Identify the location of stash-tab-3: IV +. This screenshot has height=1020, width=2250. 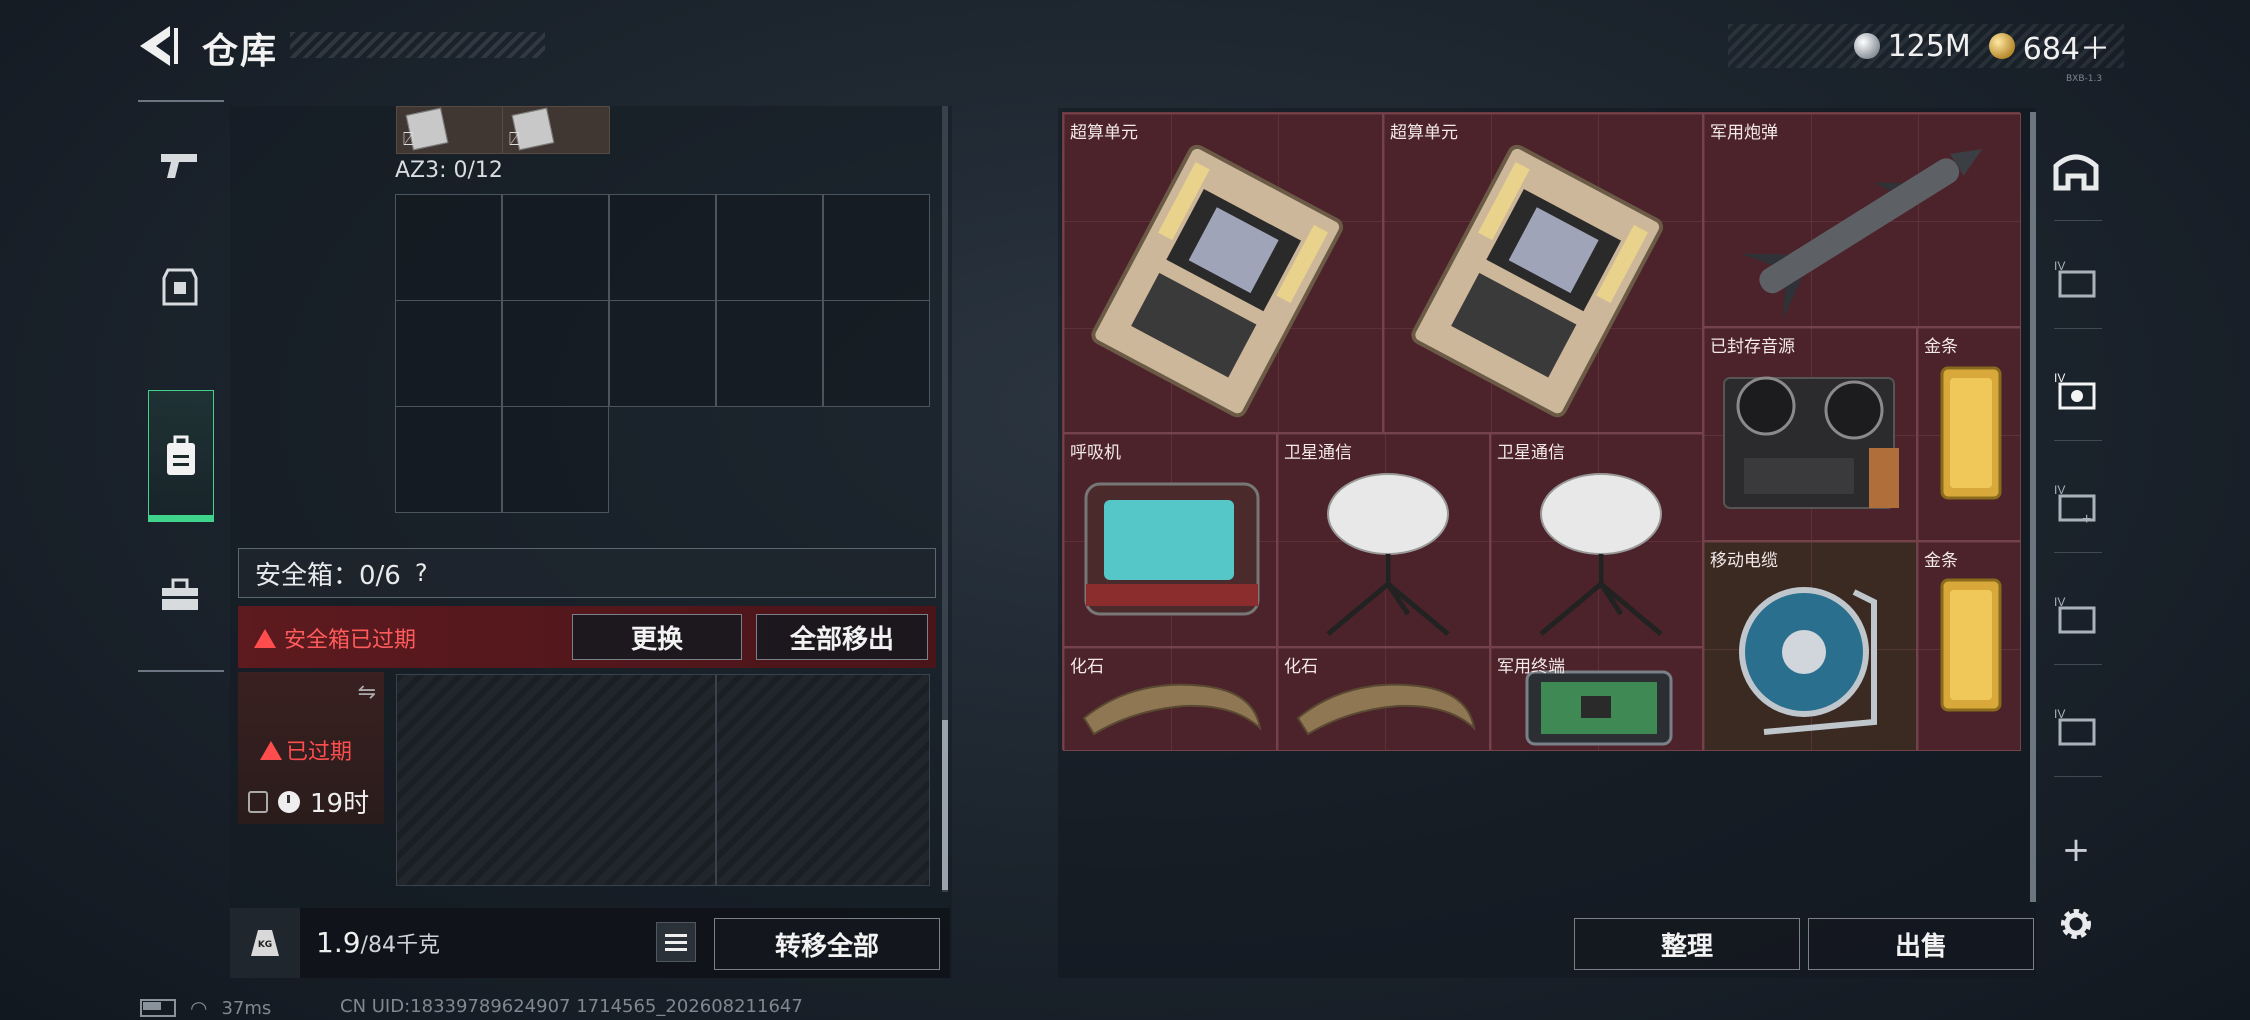
(2076, 502).